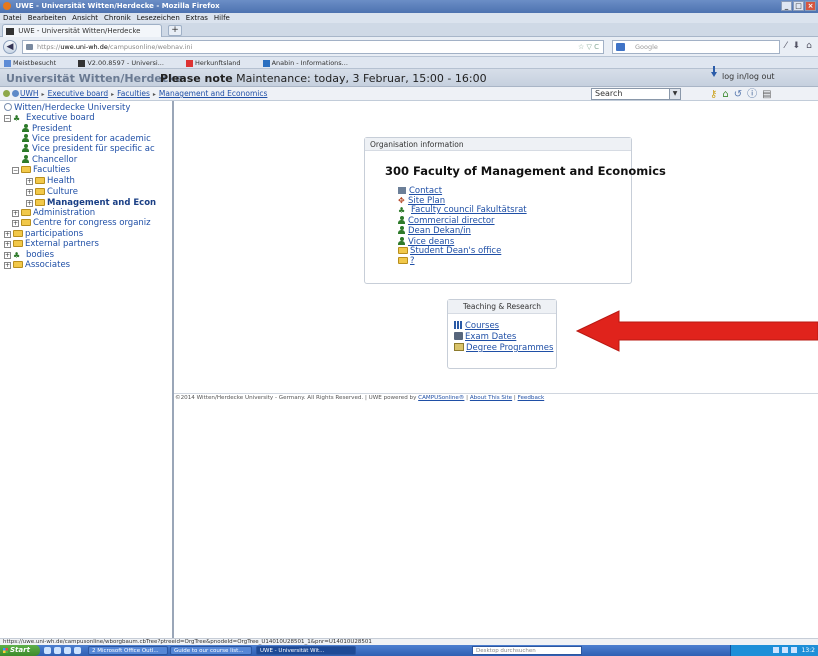  I want to click on minimize-icon: _, so click(786, 6).